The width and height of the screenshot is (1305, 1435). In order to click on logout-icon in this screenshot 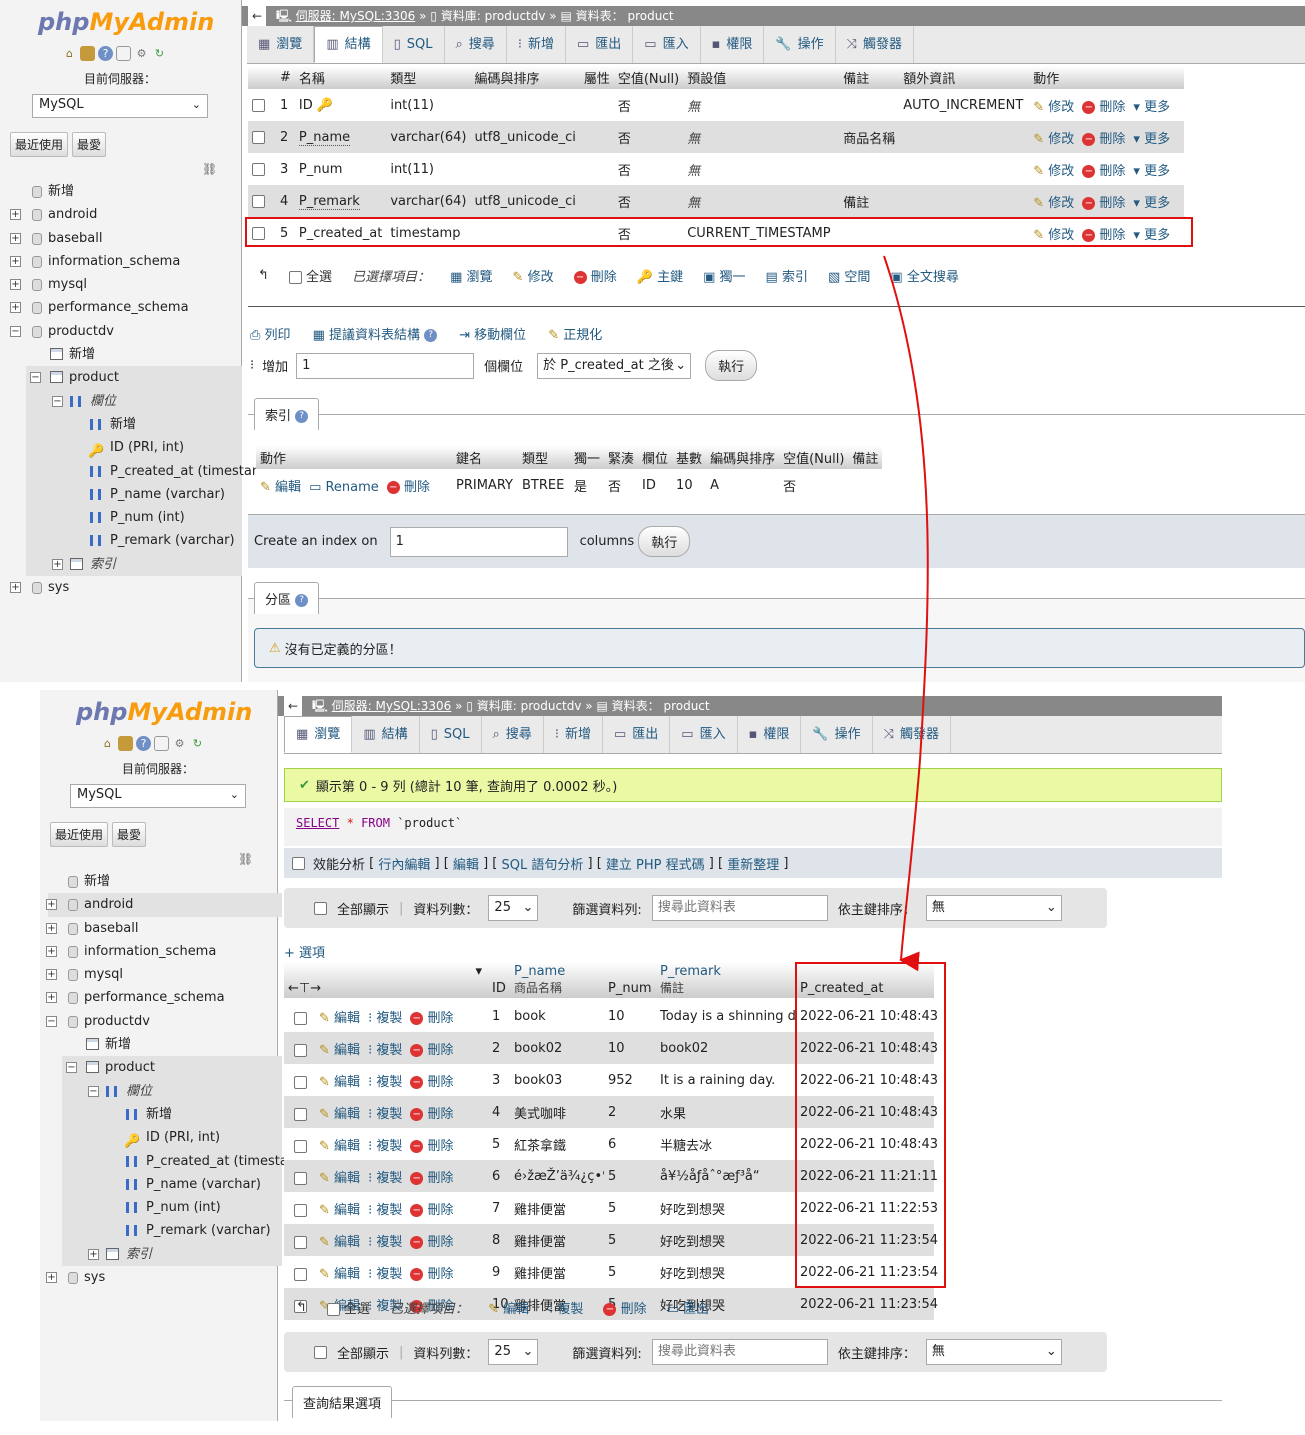, I will do `click(125, 743)`.